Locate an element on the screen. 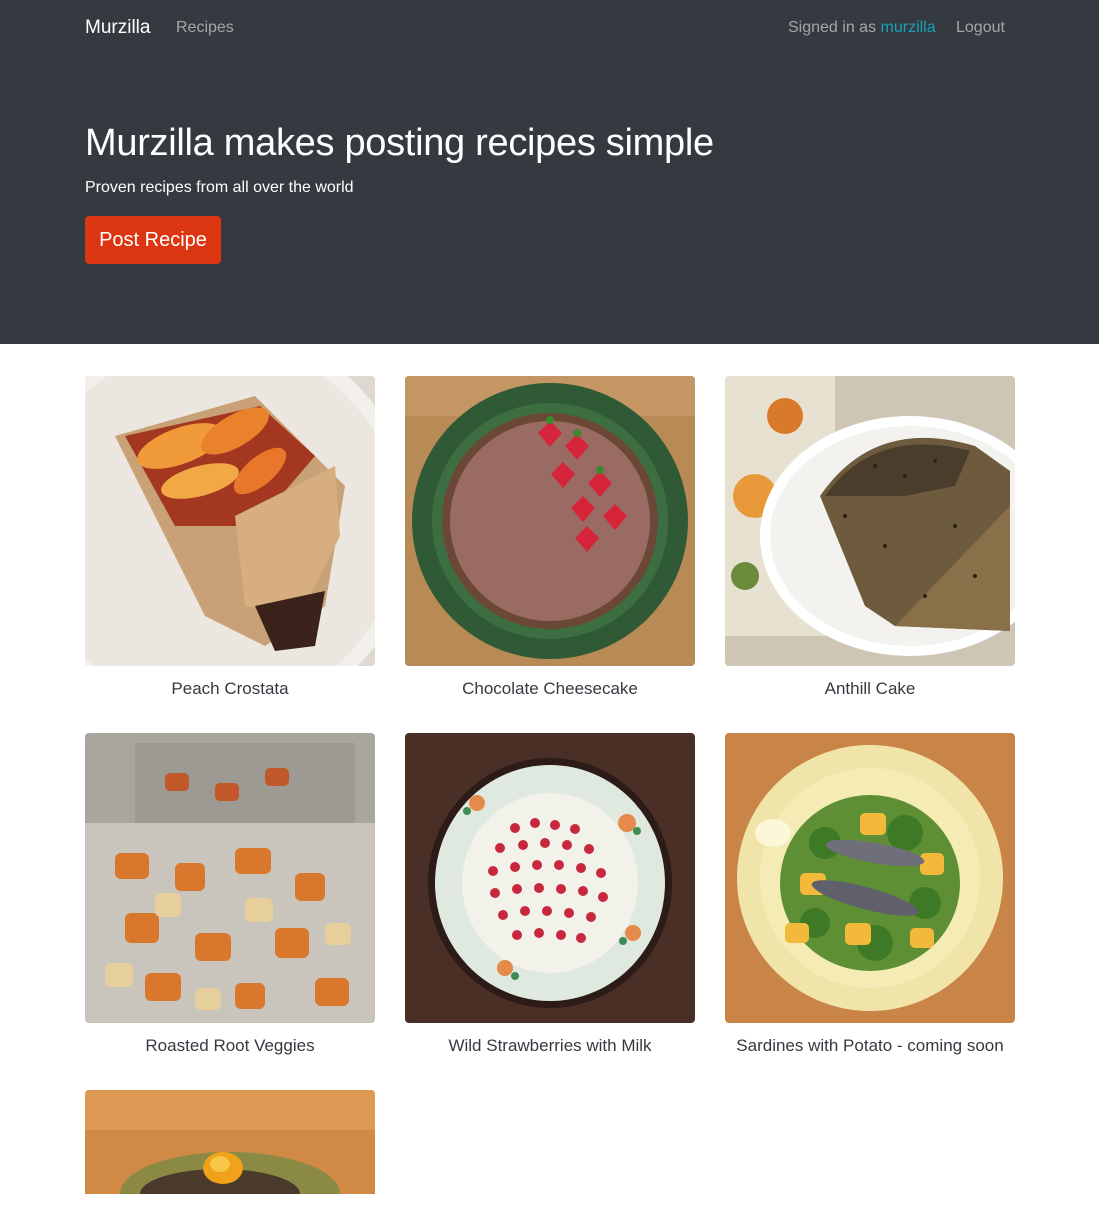 Image resolution: width=1099 pixels, height=1207 pixels. recipe-card: Sardines with Potato - coming soon is located at coordinates (870, 894).